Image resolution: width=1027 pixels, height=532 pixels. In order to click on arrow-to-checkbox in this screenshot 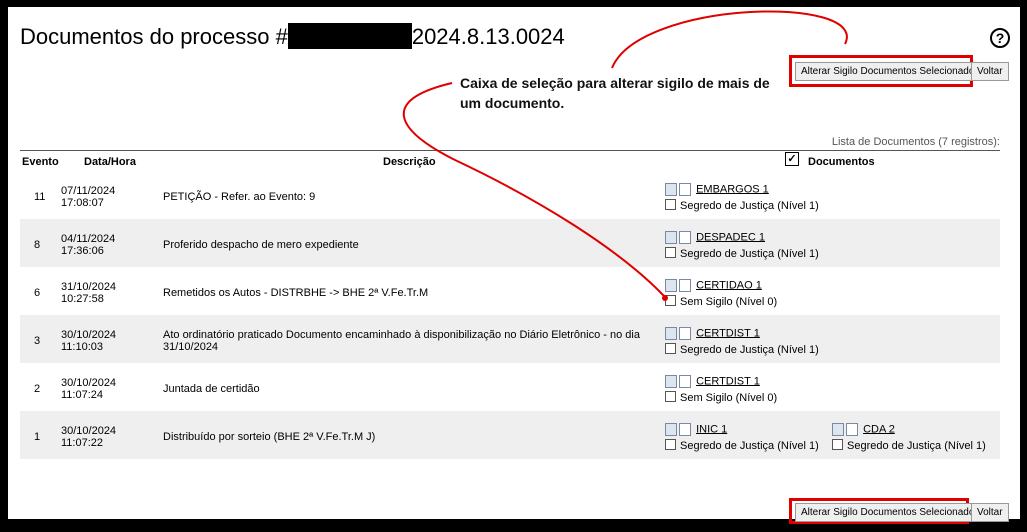, I will do `click(534, 189)`.